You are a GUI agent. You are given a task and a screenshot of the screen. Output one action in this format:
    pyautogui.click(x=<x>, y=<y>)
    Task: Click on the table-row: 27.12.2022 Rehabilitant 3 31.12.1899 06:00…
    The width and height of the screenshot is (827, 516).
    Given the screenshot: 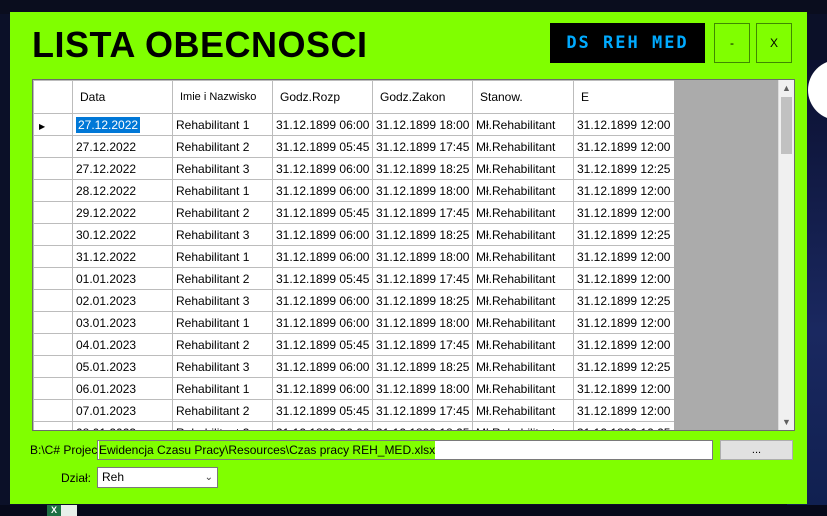 What is the action you would take?
    pyautogui.click(x=353, y=168)
    